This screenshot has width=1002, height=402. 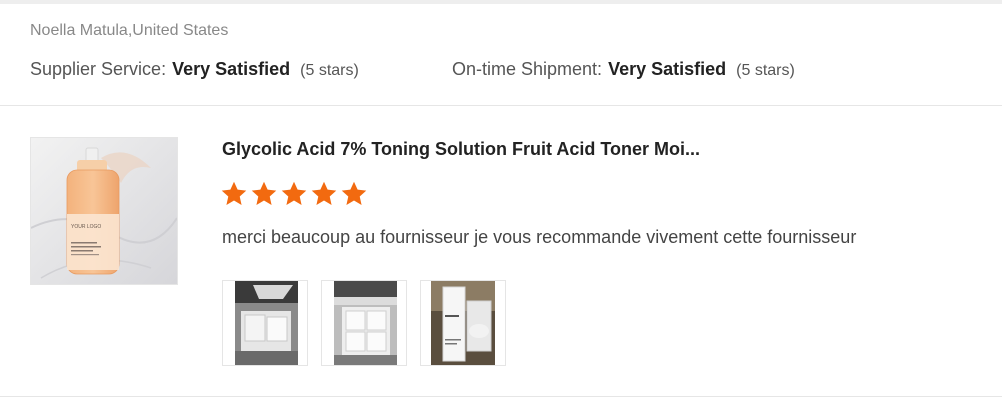 I want to click on reviewer-name-location: Noella Matula,United States, so click(x=129, y=30).